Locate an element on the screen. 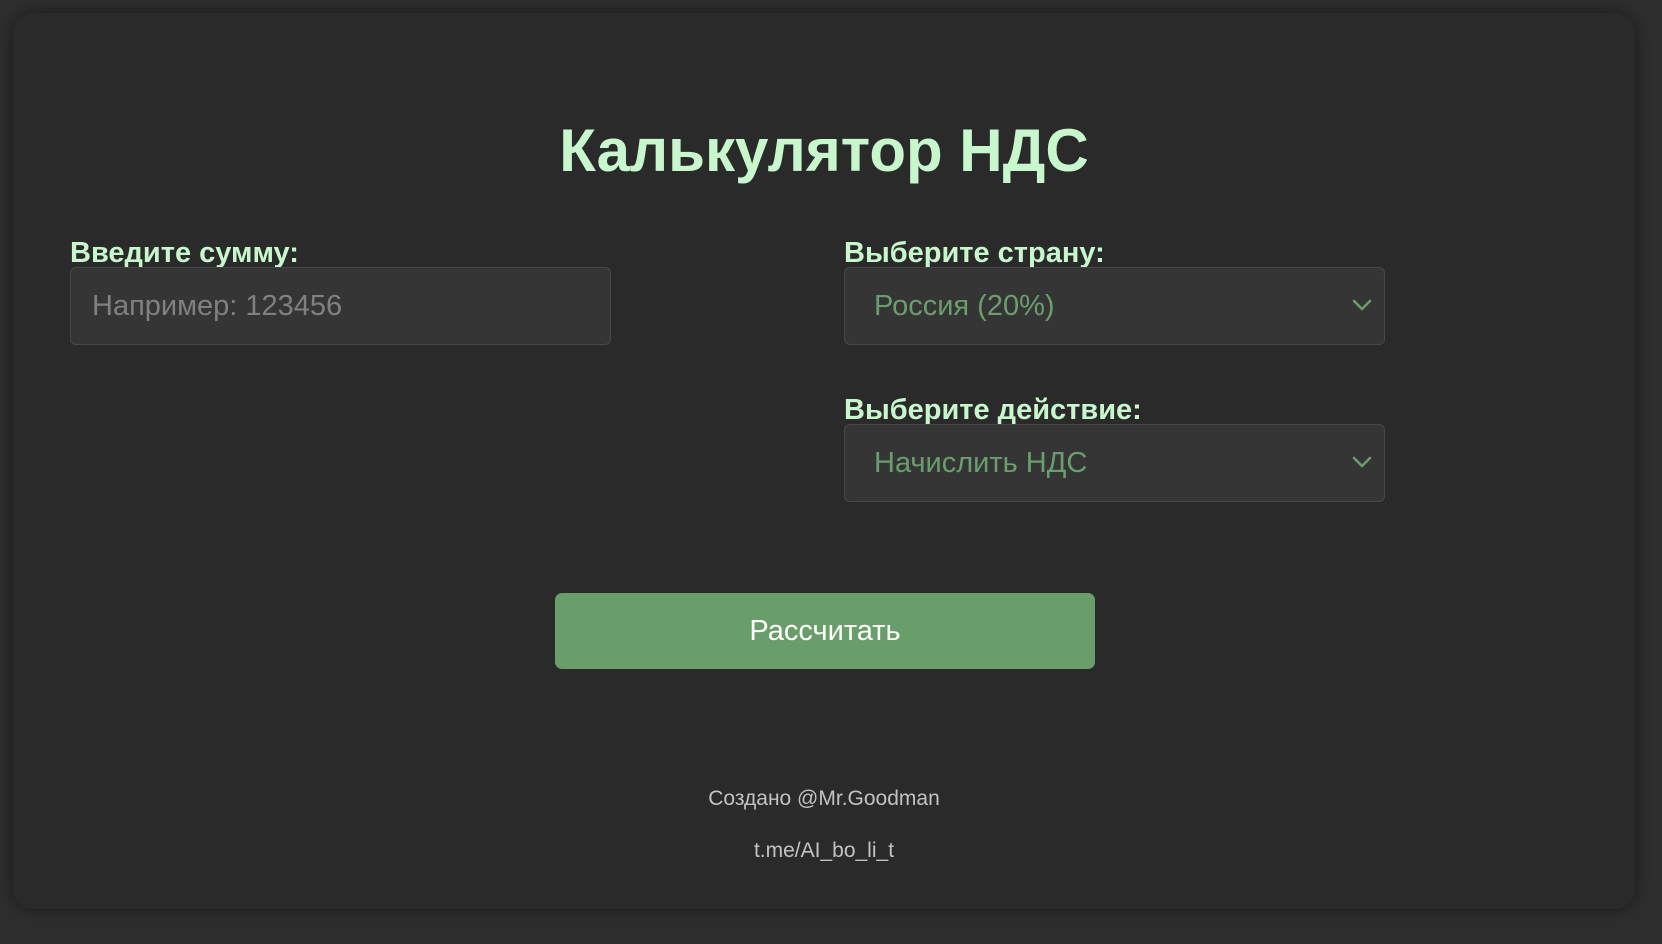 Image resolution: width=1662 pixels, height=944 pixels. amount-label: Введите сумму: is located at coordinates (184, 253).